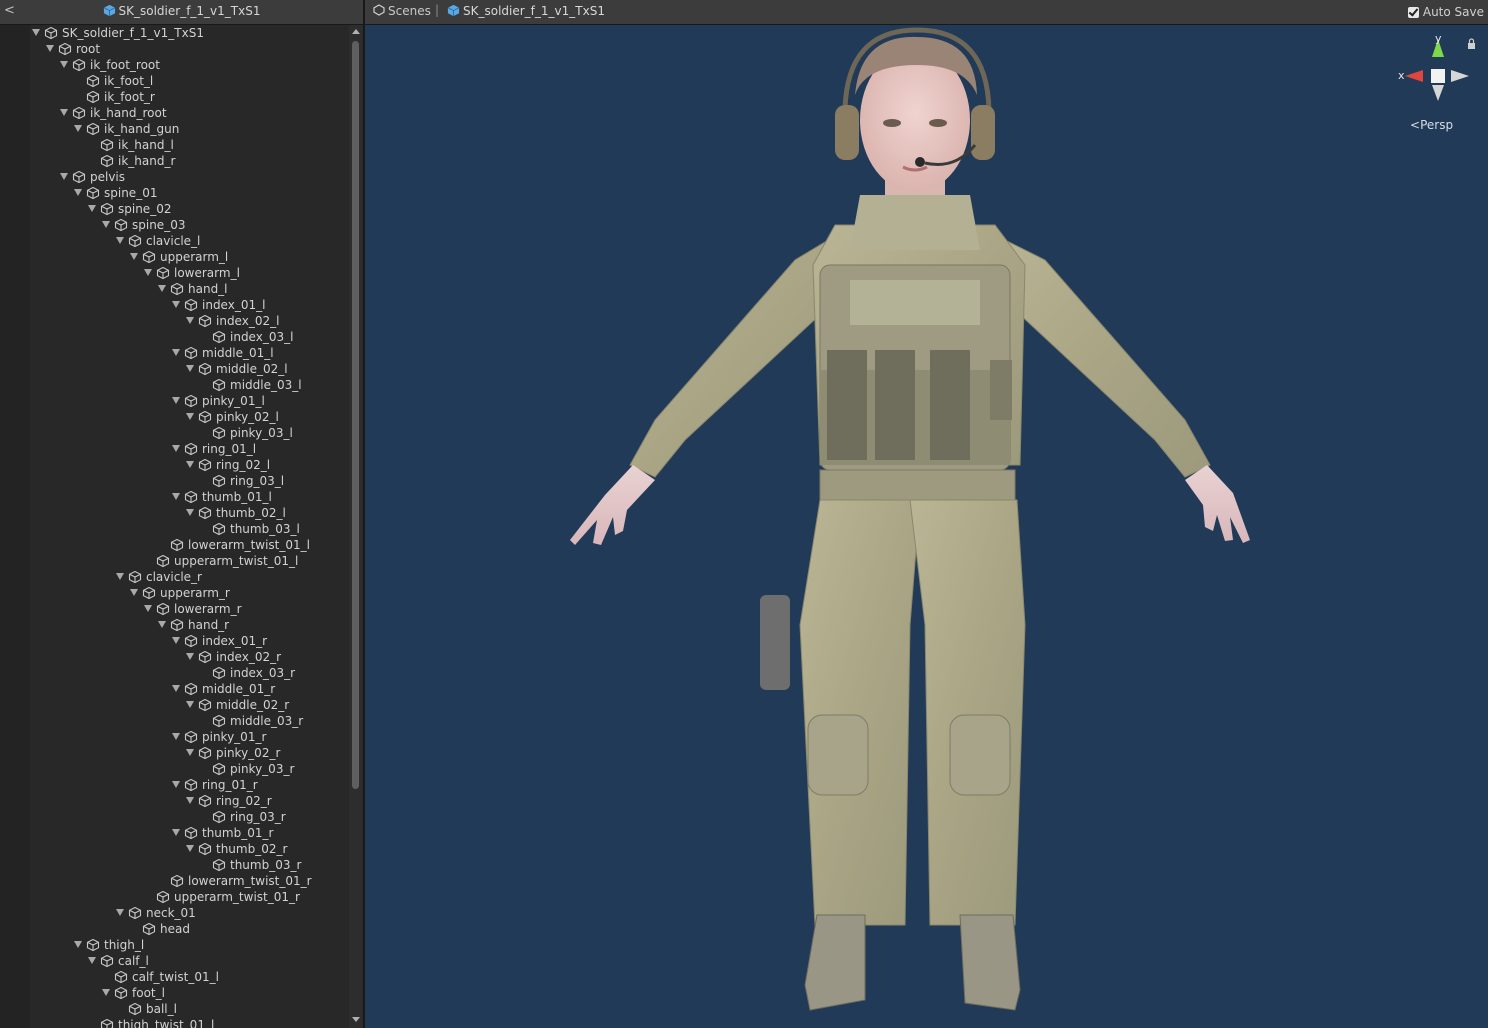 Image resolution: width=1488 pixels, height=1028 pixels. Describe the element at coordinates (189, 561) in the screenshot. I see `hierarchy-row: upperarm_twist_01_l` at that location.